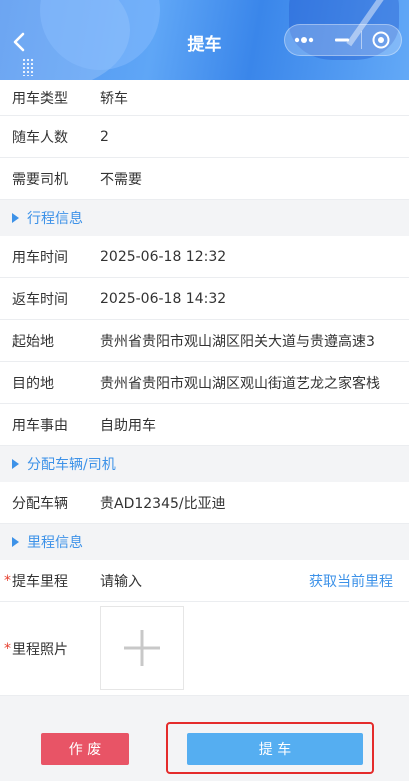  What do you see at coordinates (40, 98) in the screenshot?
I see `car-type-label: 用车类型` at bounding box center [40, 98].